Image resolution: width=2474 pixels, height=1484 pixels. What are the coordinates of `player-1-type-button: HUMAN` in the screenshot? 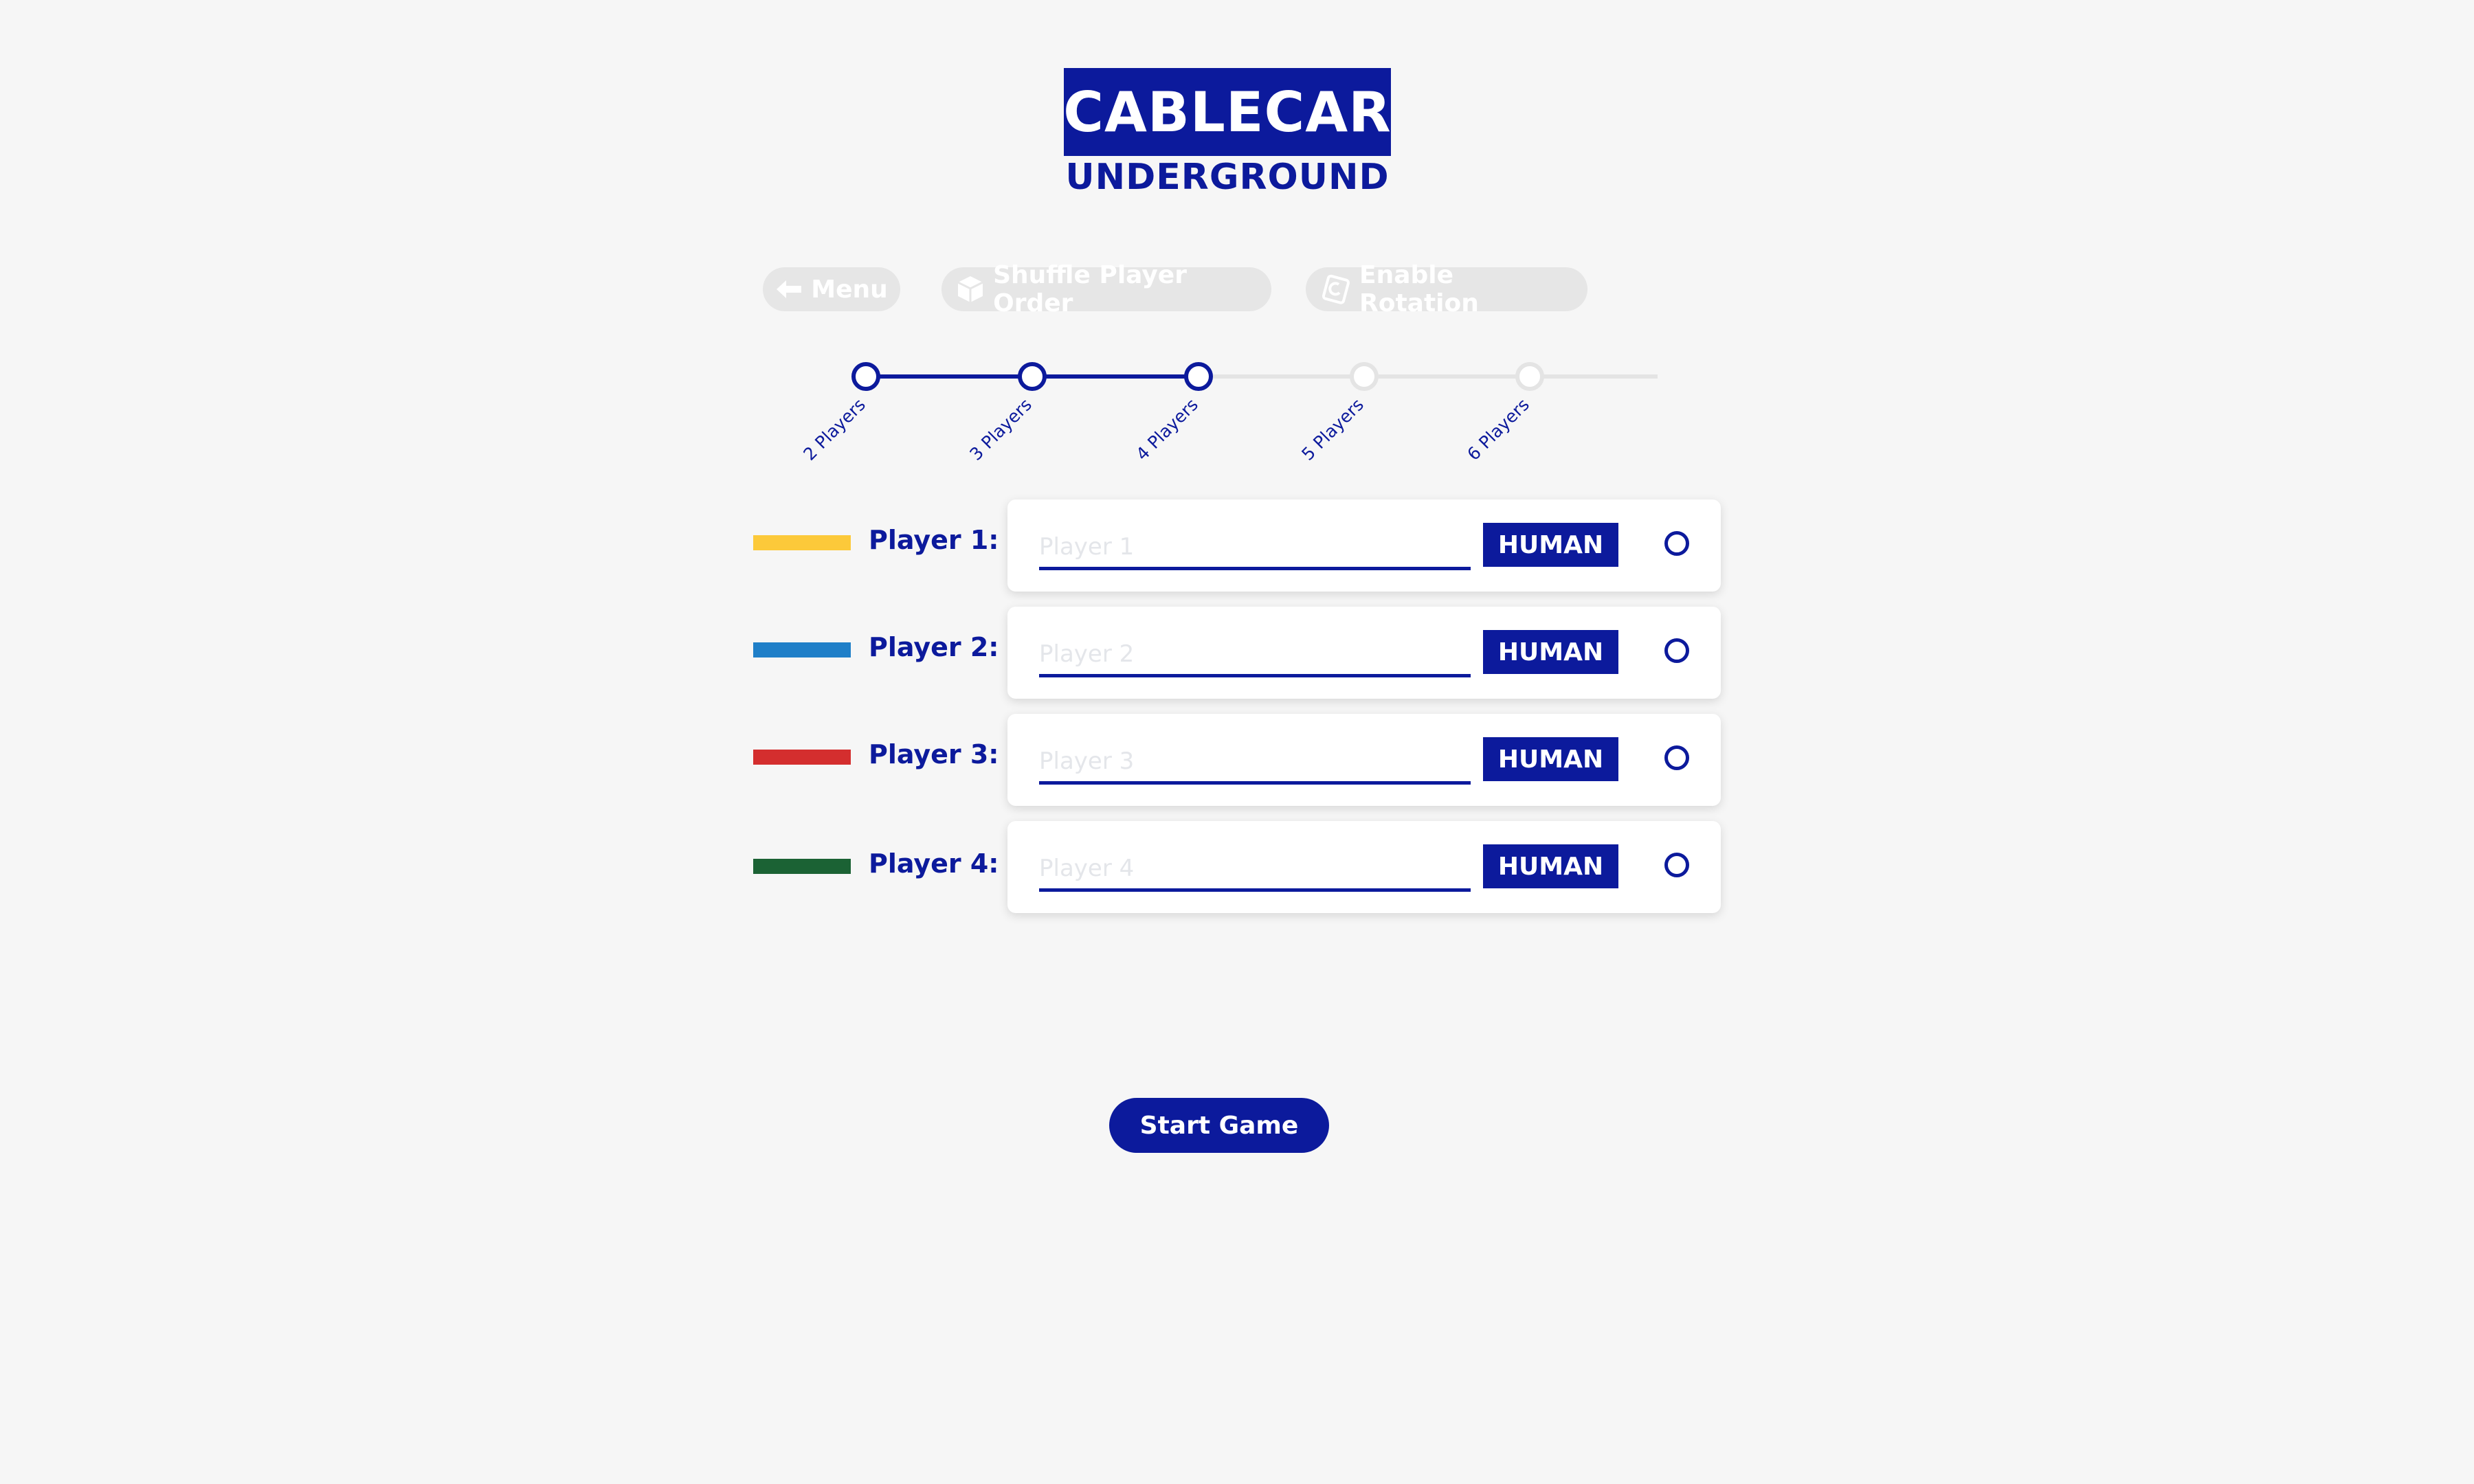 It's located at (1550, 545).